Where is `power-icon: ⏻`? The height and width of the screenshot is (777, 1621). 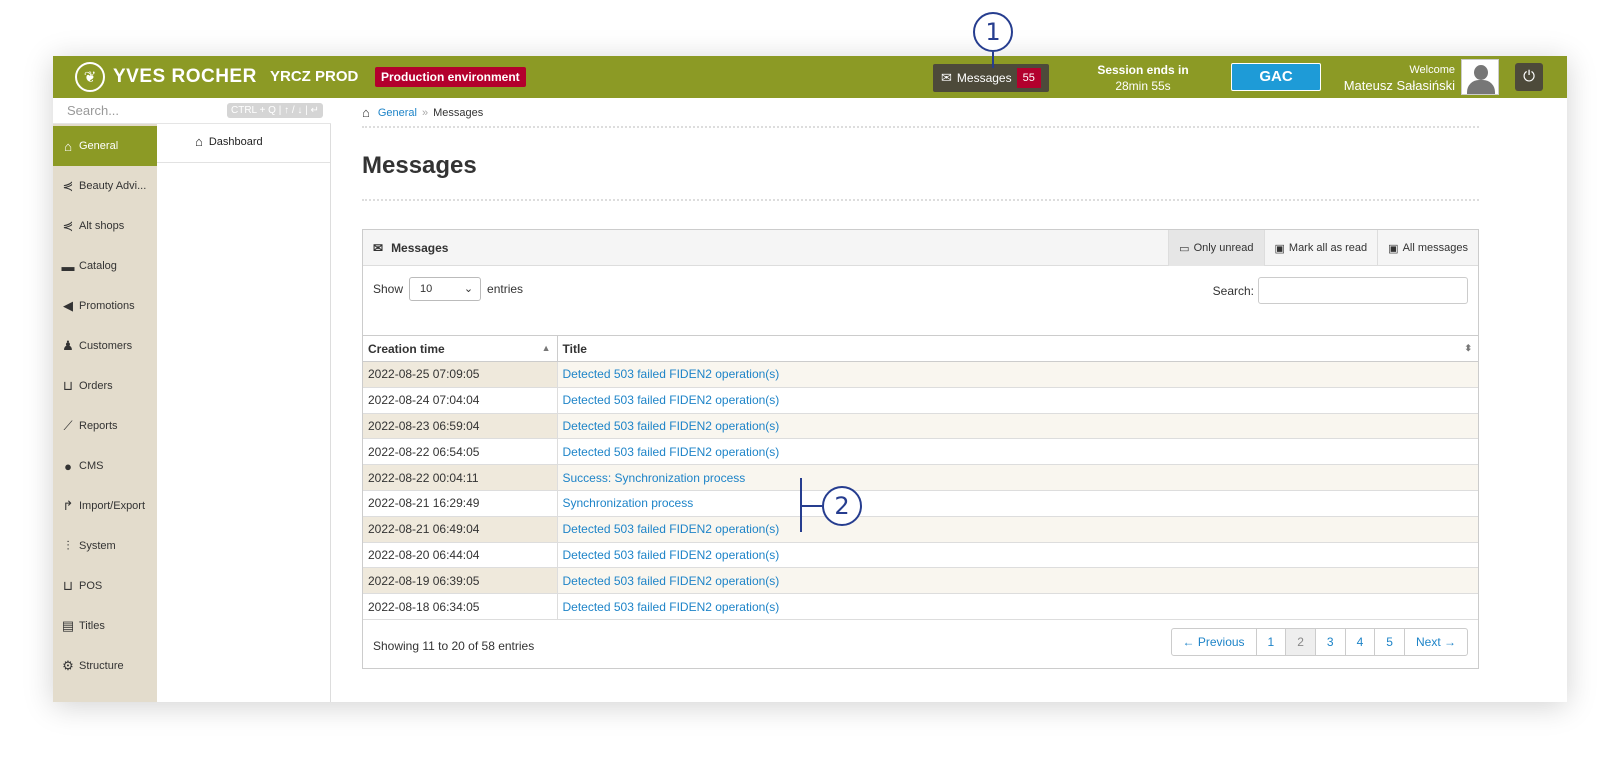
power-icon: ⏻ is located at coordinates (1529, 76).